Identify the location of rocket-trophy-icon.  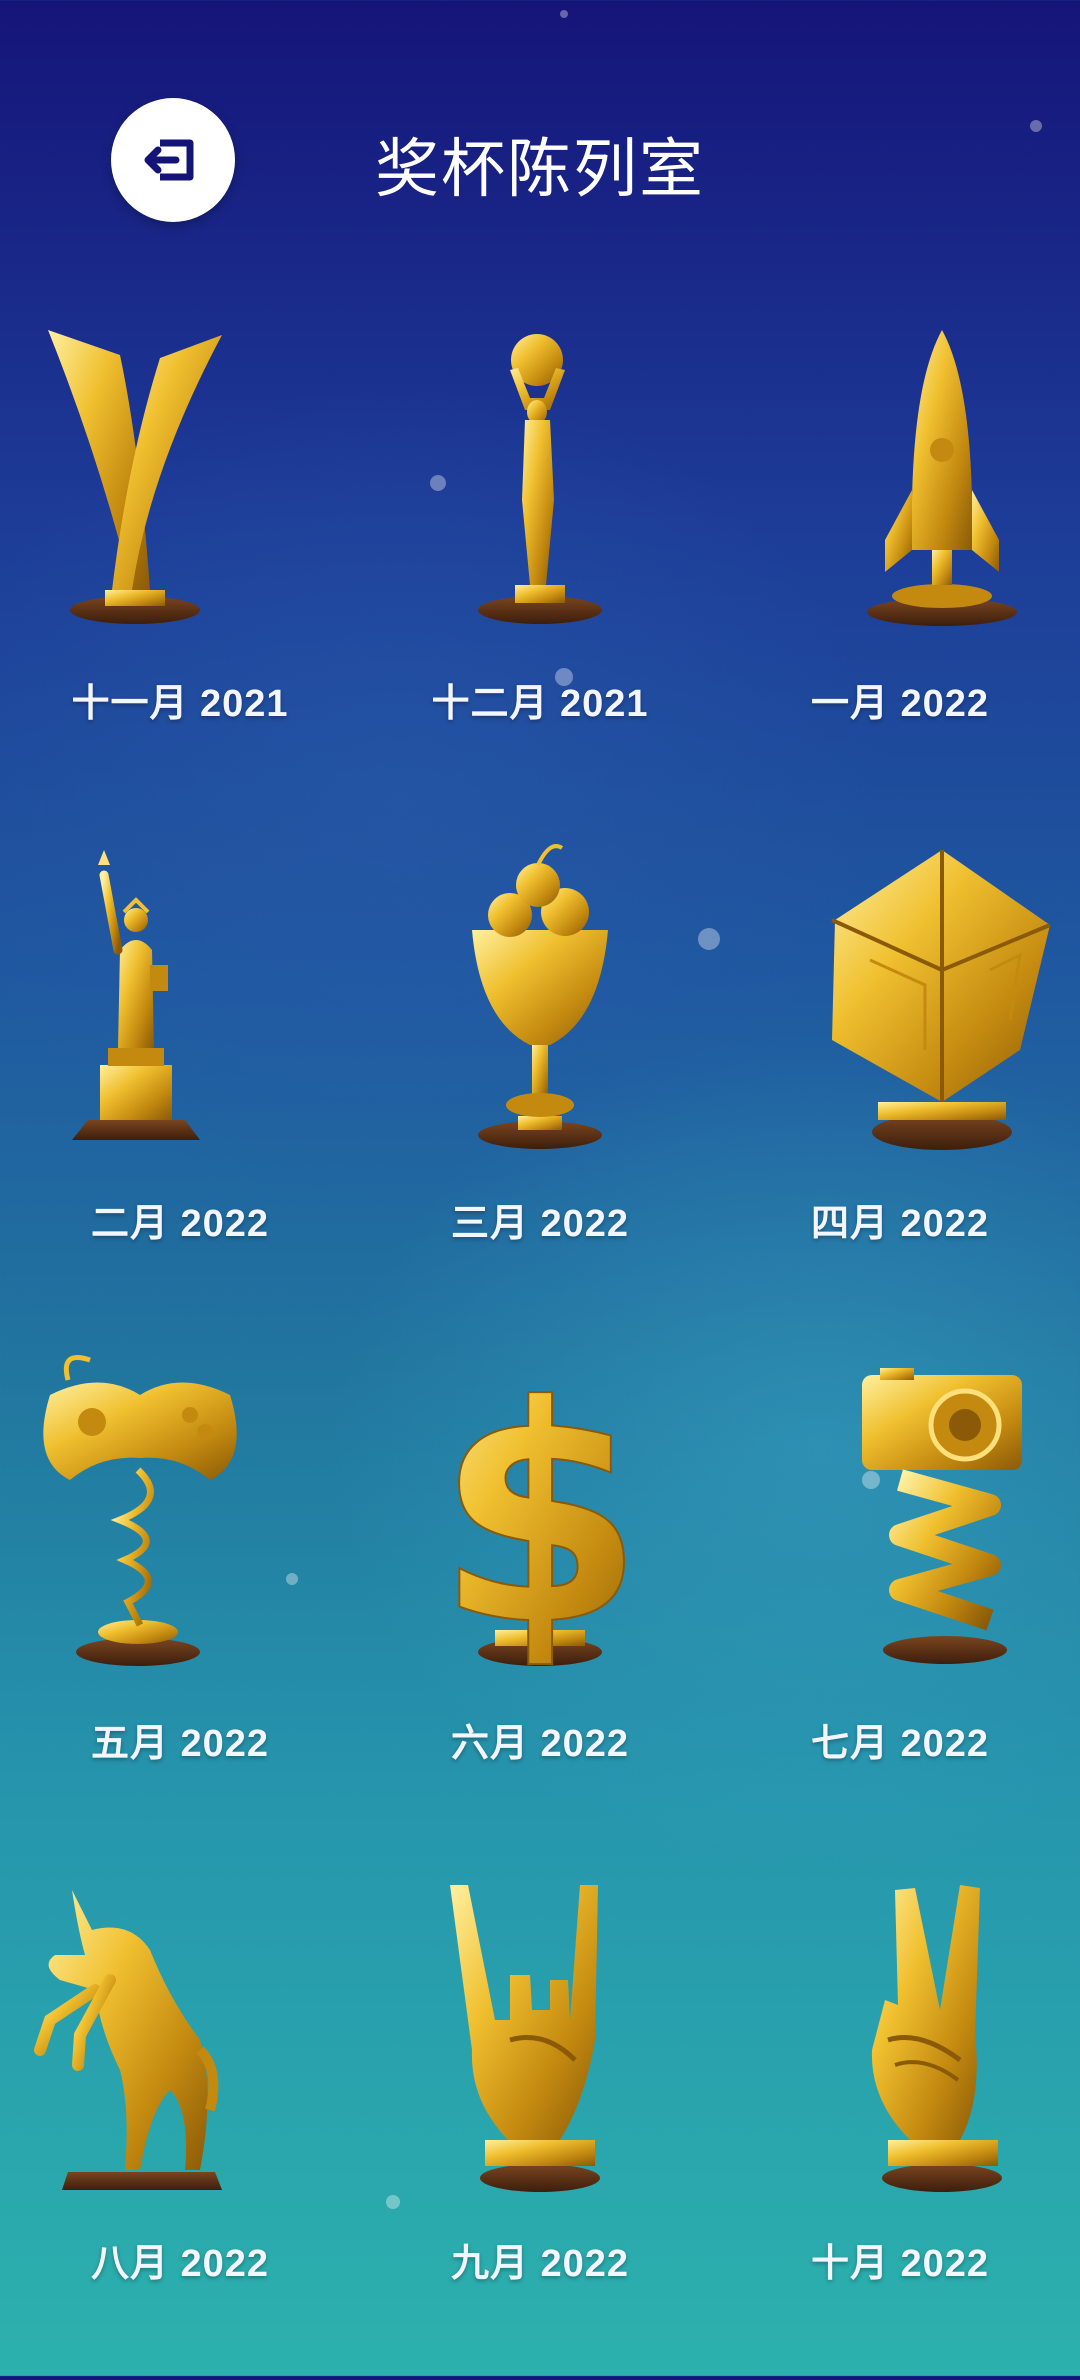
(900, 470).